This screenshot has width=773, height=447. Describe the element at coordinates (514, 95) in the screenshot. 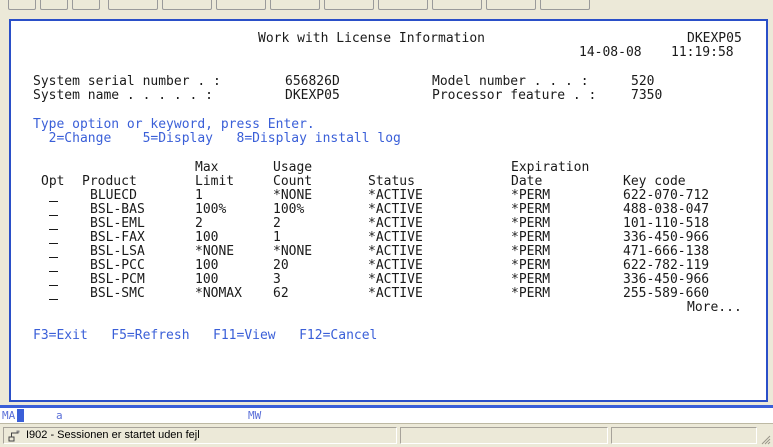

I see `processor-label: Processor feature . :` at that location.